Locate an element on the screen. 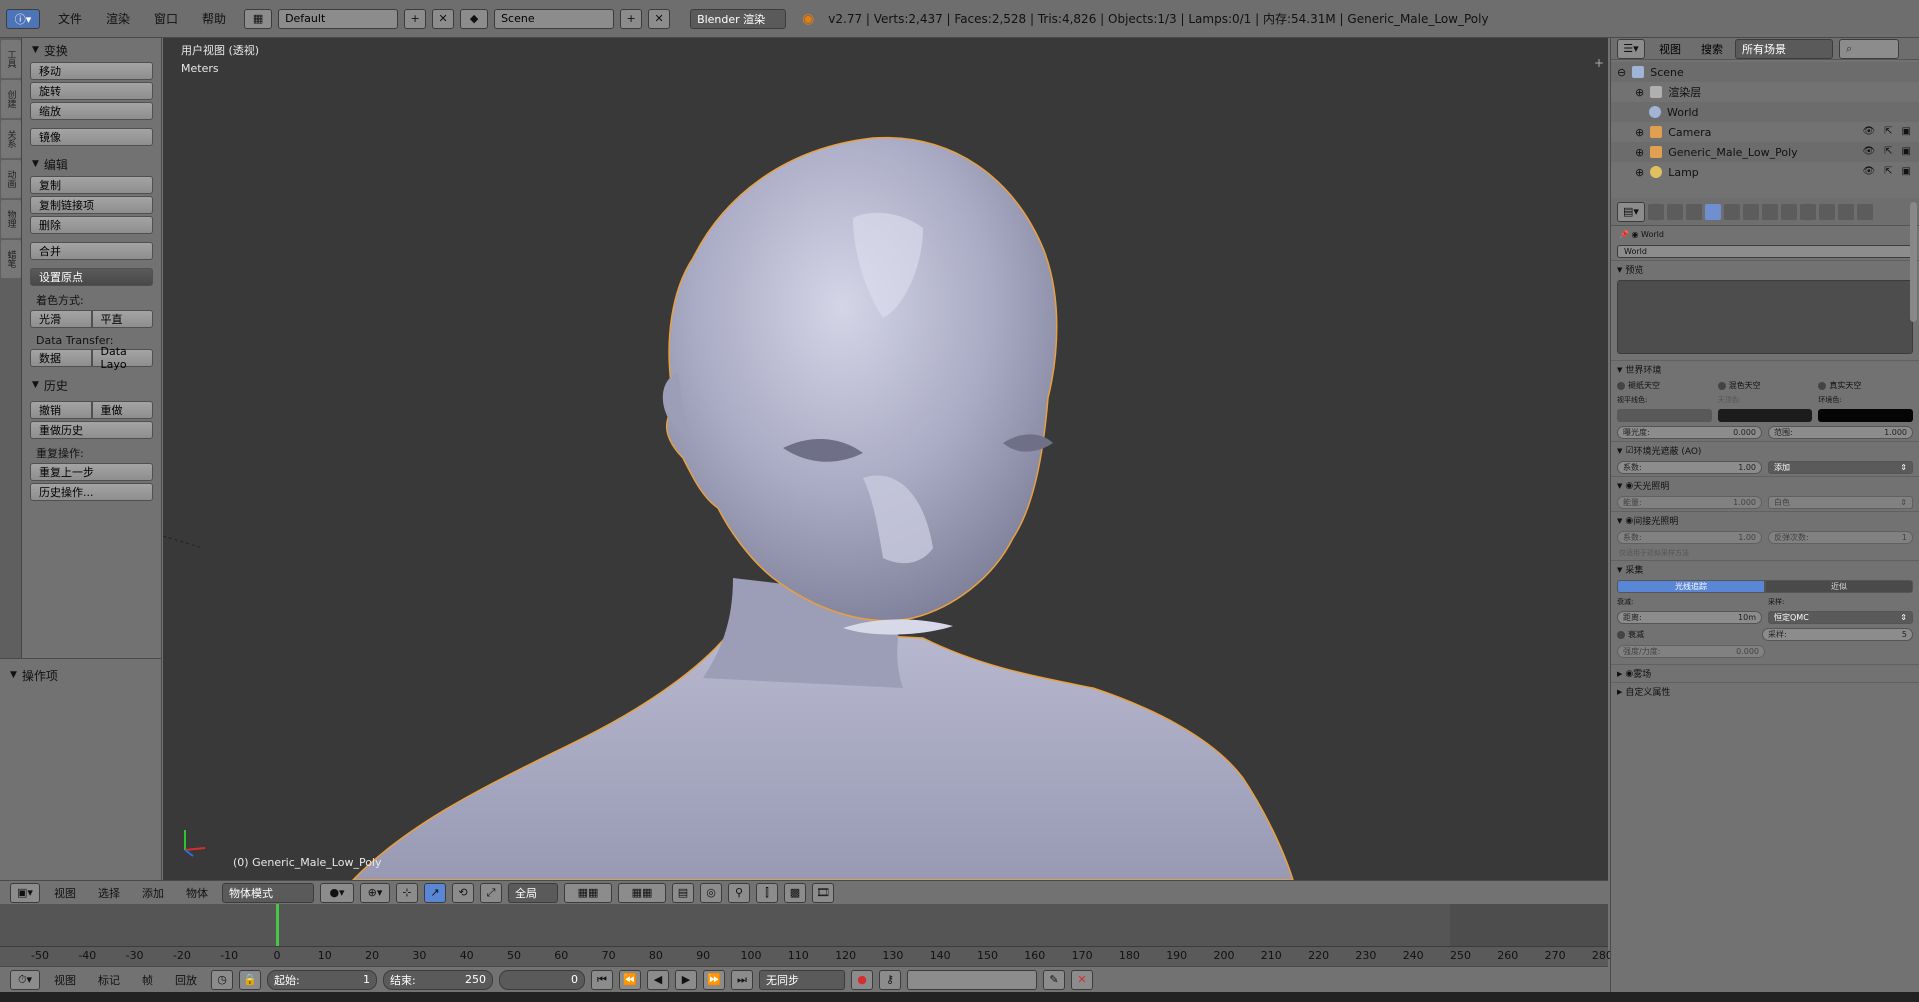 This screenshot has width=1919, height=1002. panel-gather: 采集 is located at coordinates (1765, 569).